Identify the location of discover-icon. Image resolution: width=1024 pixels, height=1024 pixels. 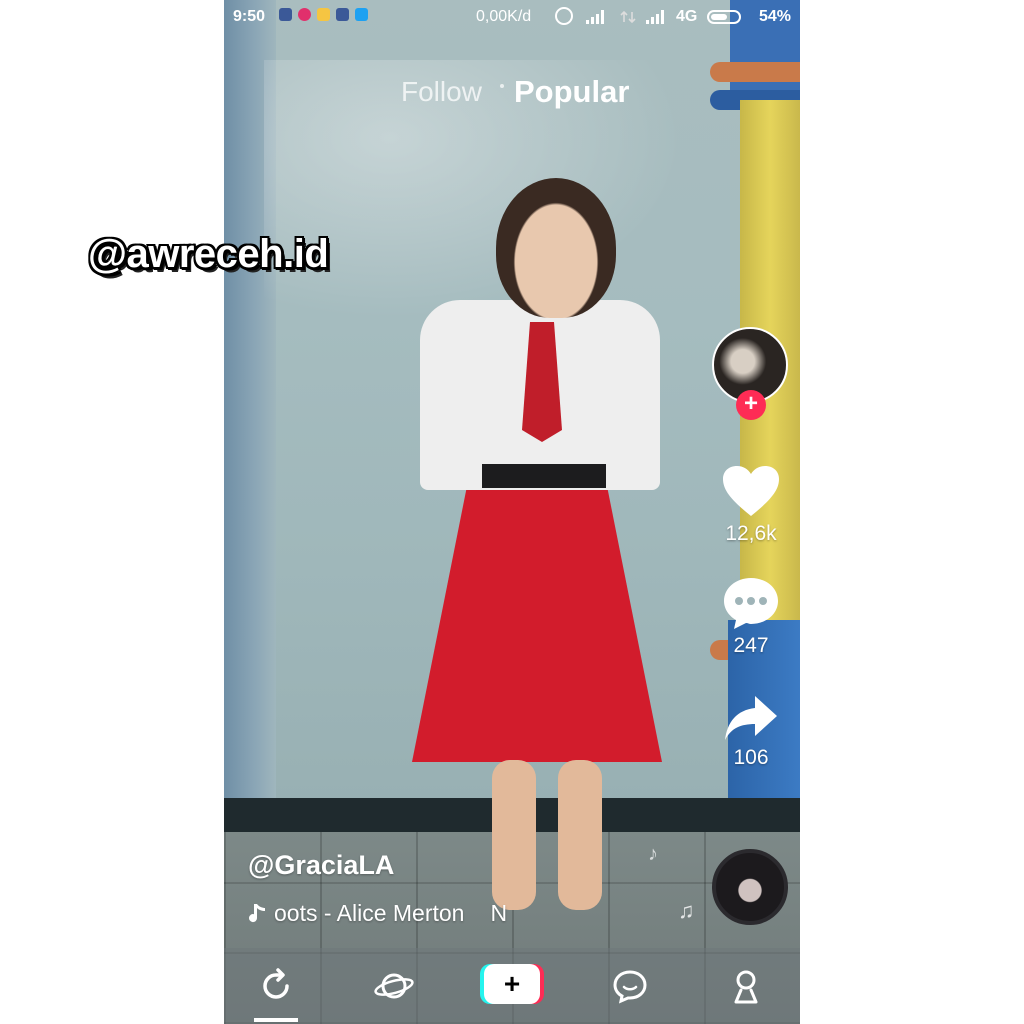
(394, 986).